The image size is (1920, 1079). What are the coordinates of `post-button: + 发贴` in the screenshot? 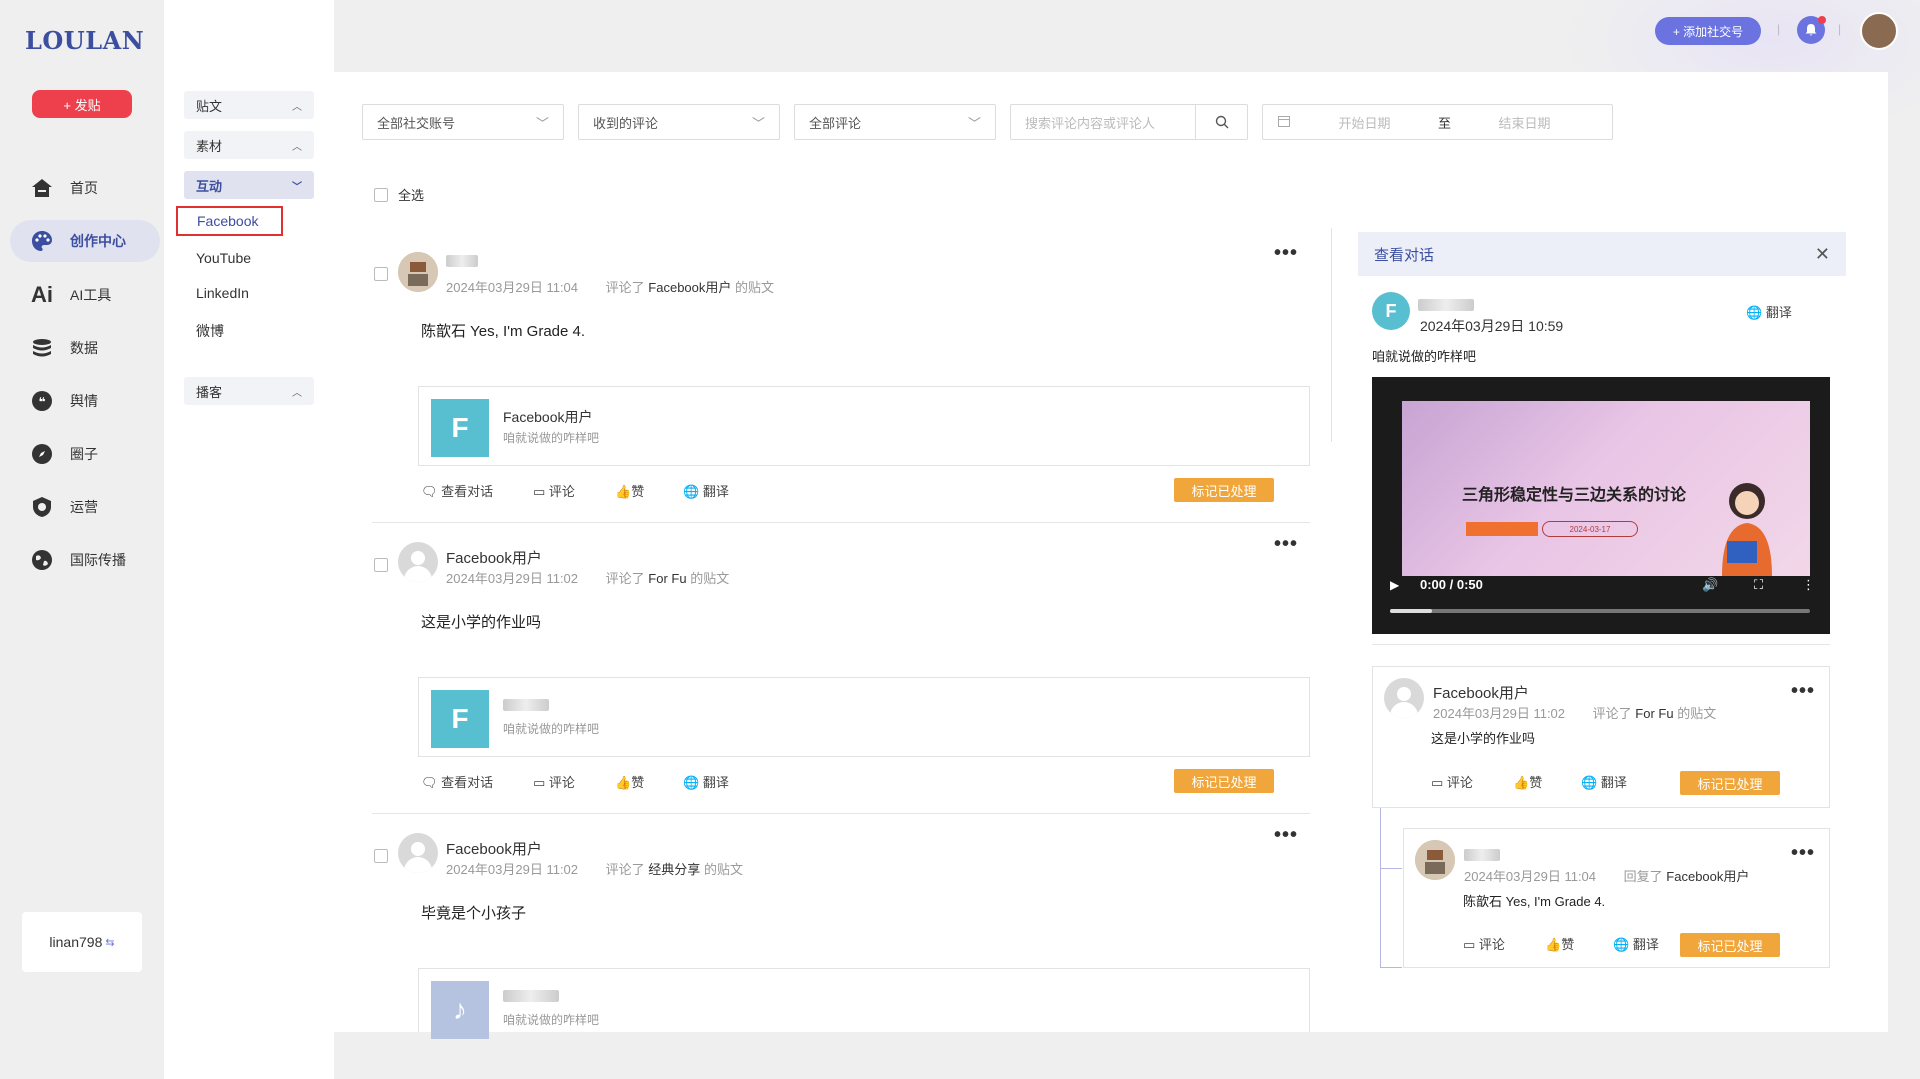 It's located at (82, 104).